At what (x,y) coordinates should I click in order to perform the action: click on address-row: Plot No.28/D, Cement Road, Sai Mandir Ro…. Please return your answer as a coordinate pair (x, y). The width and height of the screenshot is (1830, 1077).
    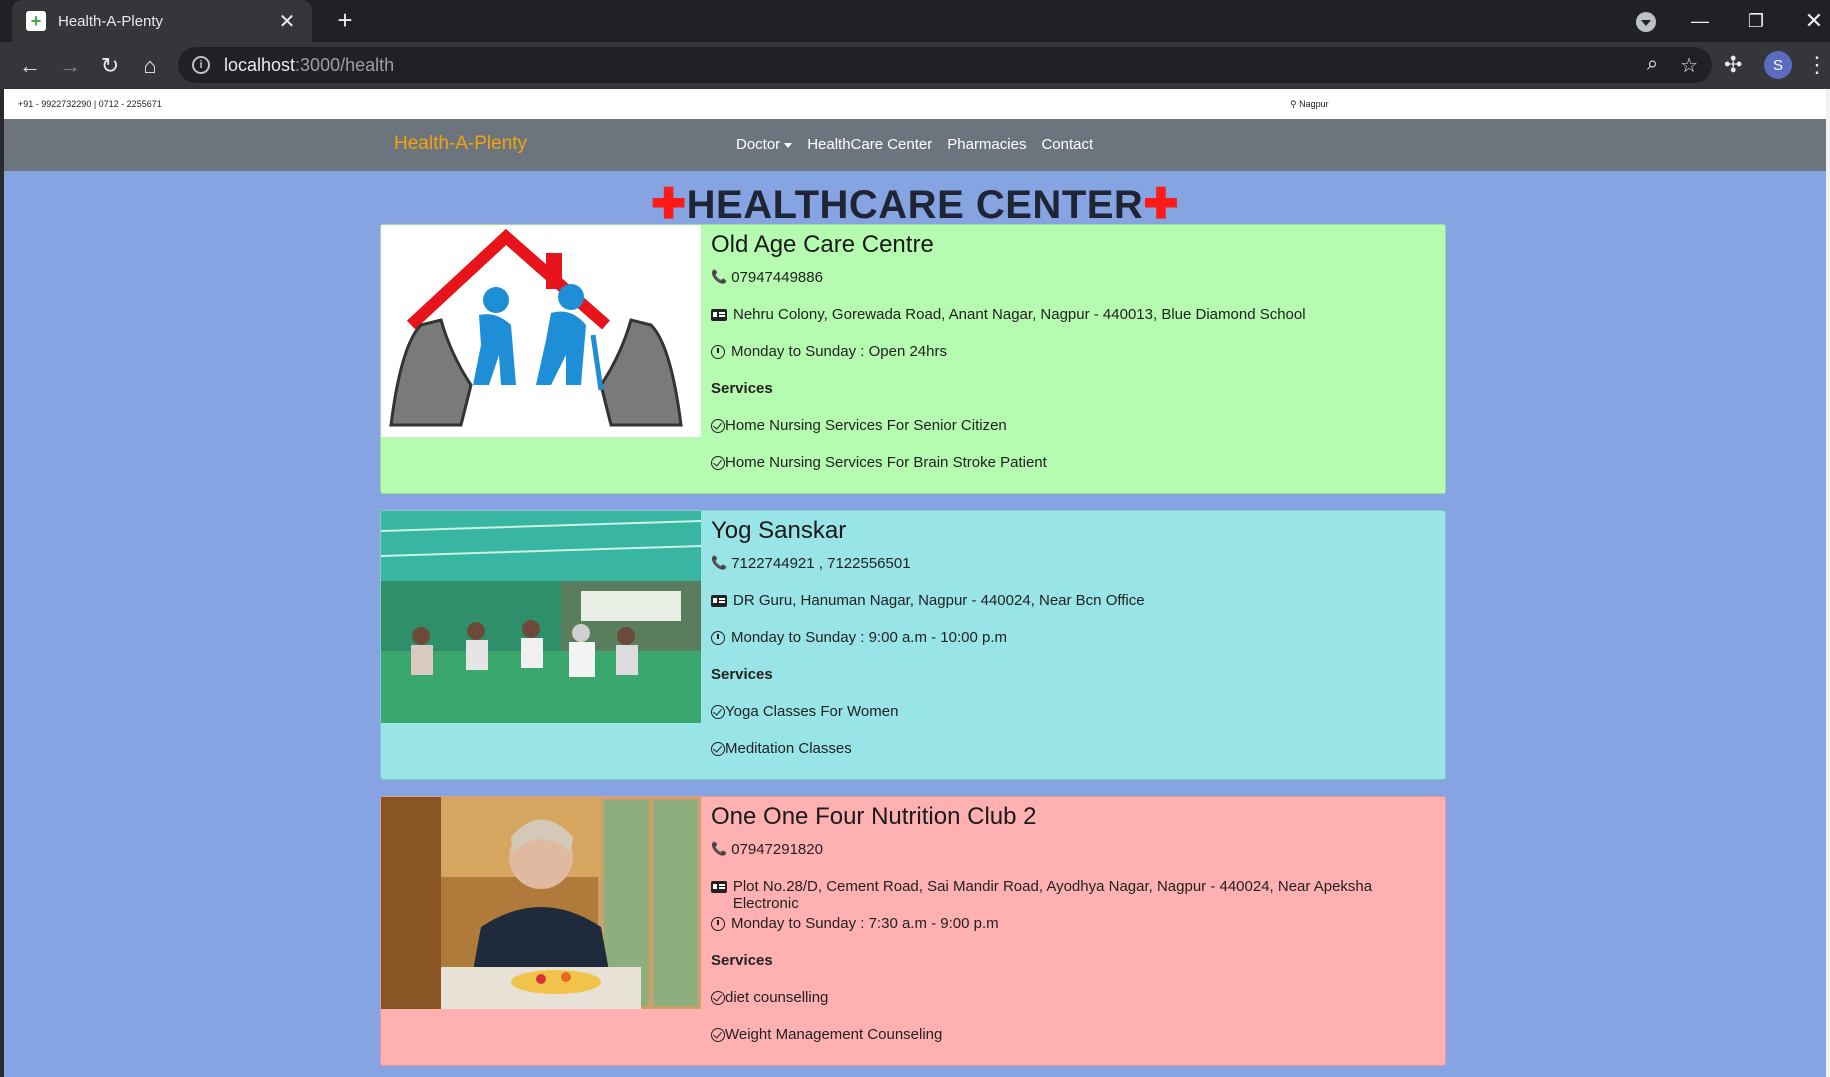
    Looking at the image, I should click on (1073, 896).